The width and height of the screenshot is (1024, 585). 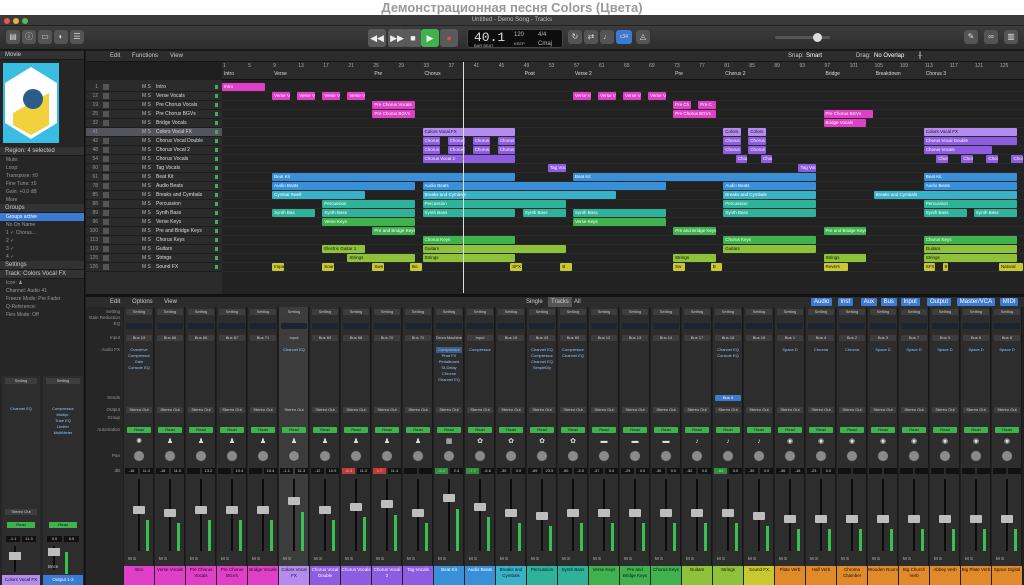 What do you see at coordinates (821, 338) in the screenshot?
I see `input-slot: Bus 4` at bounding box center [821, 338].